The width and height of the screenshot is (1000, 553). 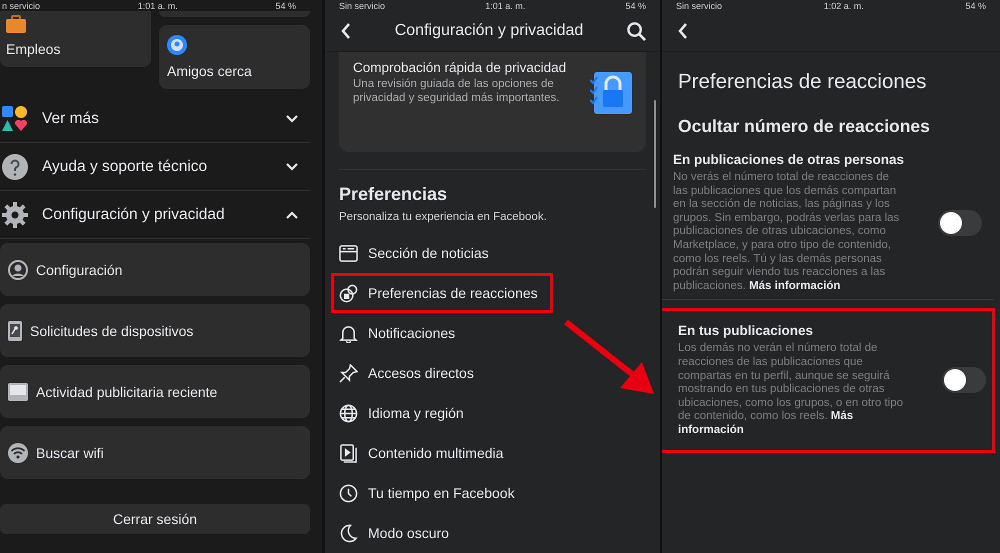 I want to click on clock-icon, so click(x=348, y=493).